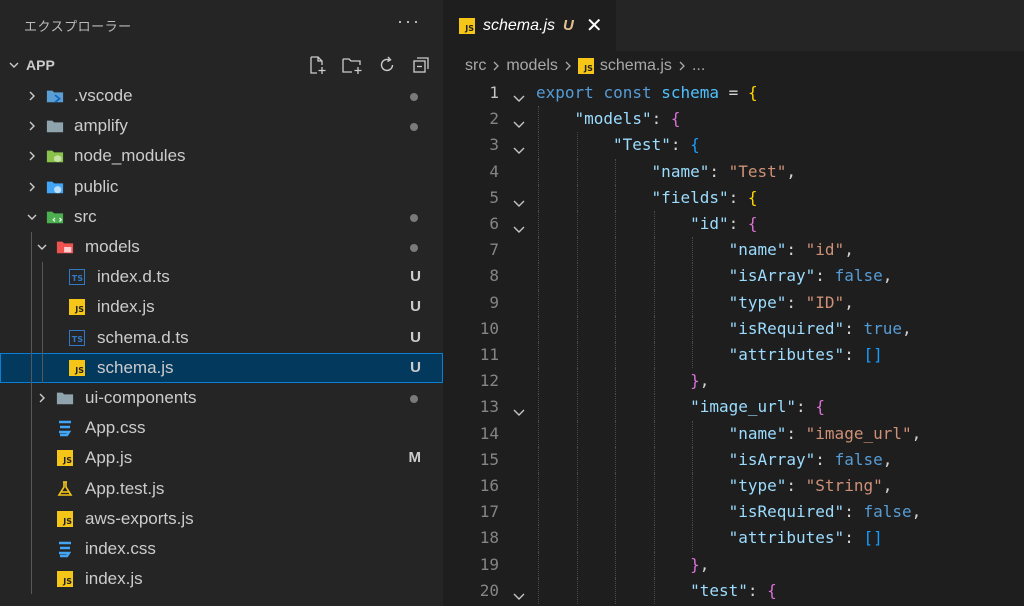  What do you see at coordinates (221, 96) in the screenshot?
I see `tree-item--vscode: .vscode` at bounding box center [221, 96].